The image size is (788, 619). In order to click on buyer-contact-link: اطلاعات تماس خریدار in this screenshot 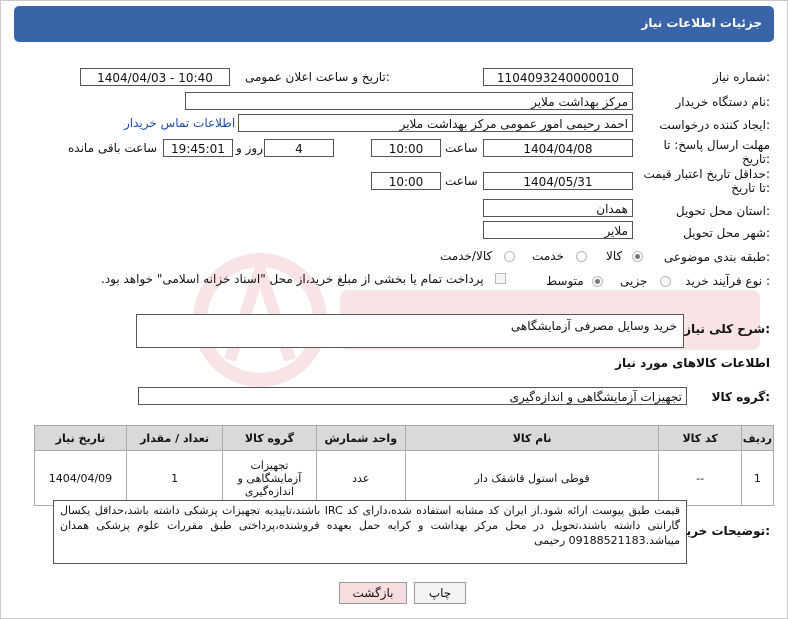, I will do `click(179, 123)`.